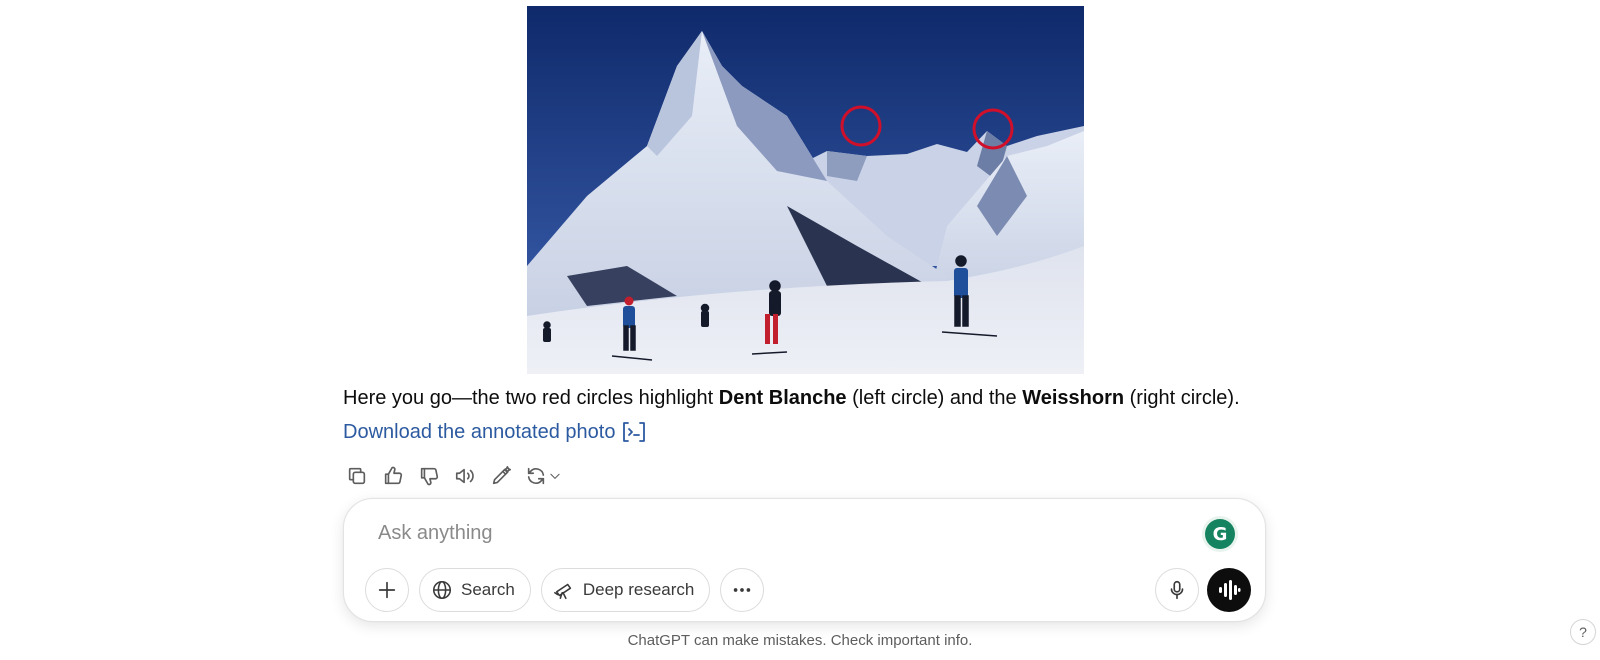 The height and width of the screenshot is (660, 1600). I want to click on add-attachment-button, so click(387, 590).